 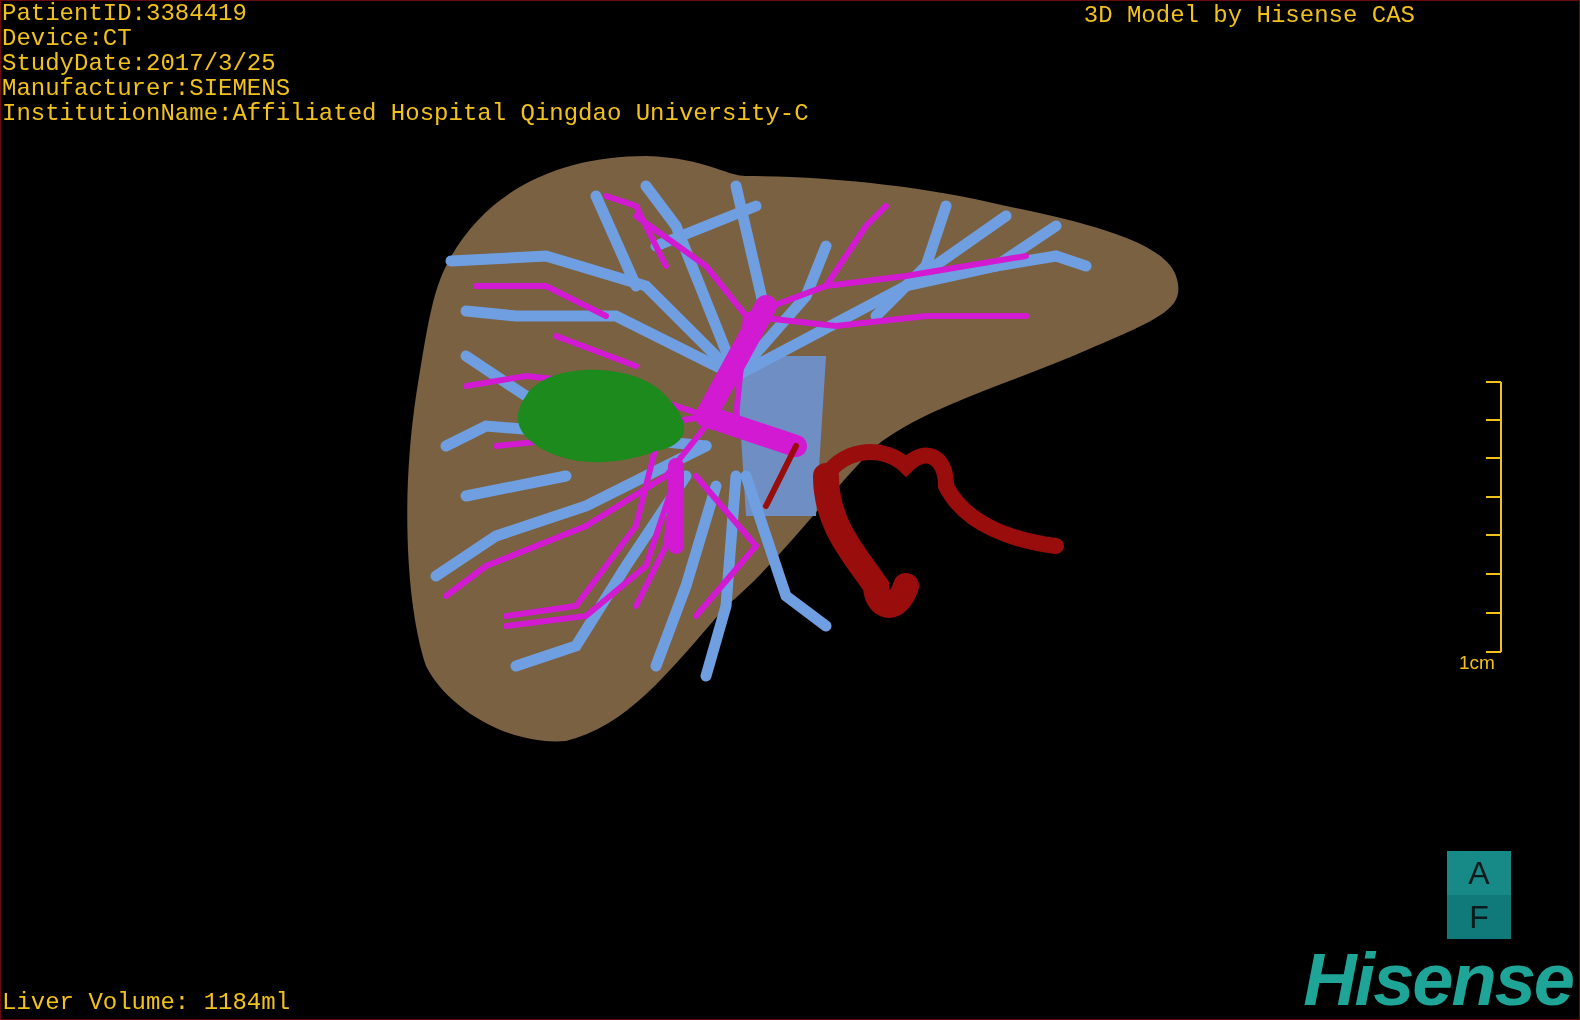 What do you see at coordinates (1249, 14) in the screenshot?
I see `viewer-title: 3D Model by Hisense CAS` at bounding box center [1249, 14].